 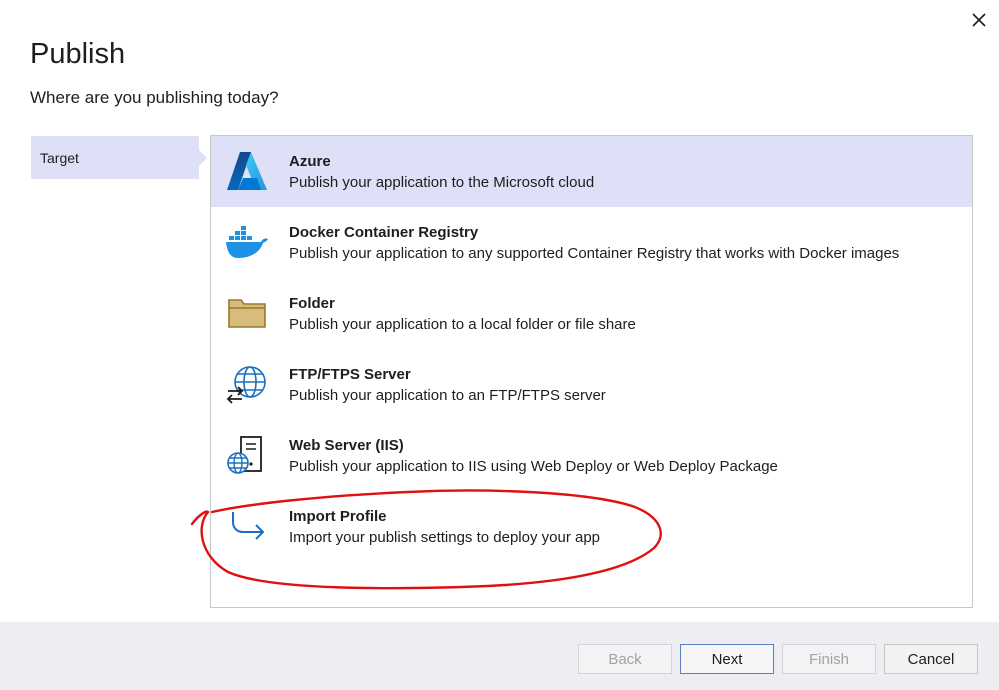 I want to click on next-button: Next, so click(x=727, y=659).